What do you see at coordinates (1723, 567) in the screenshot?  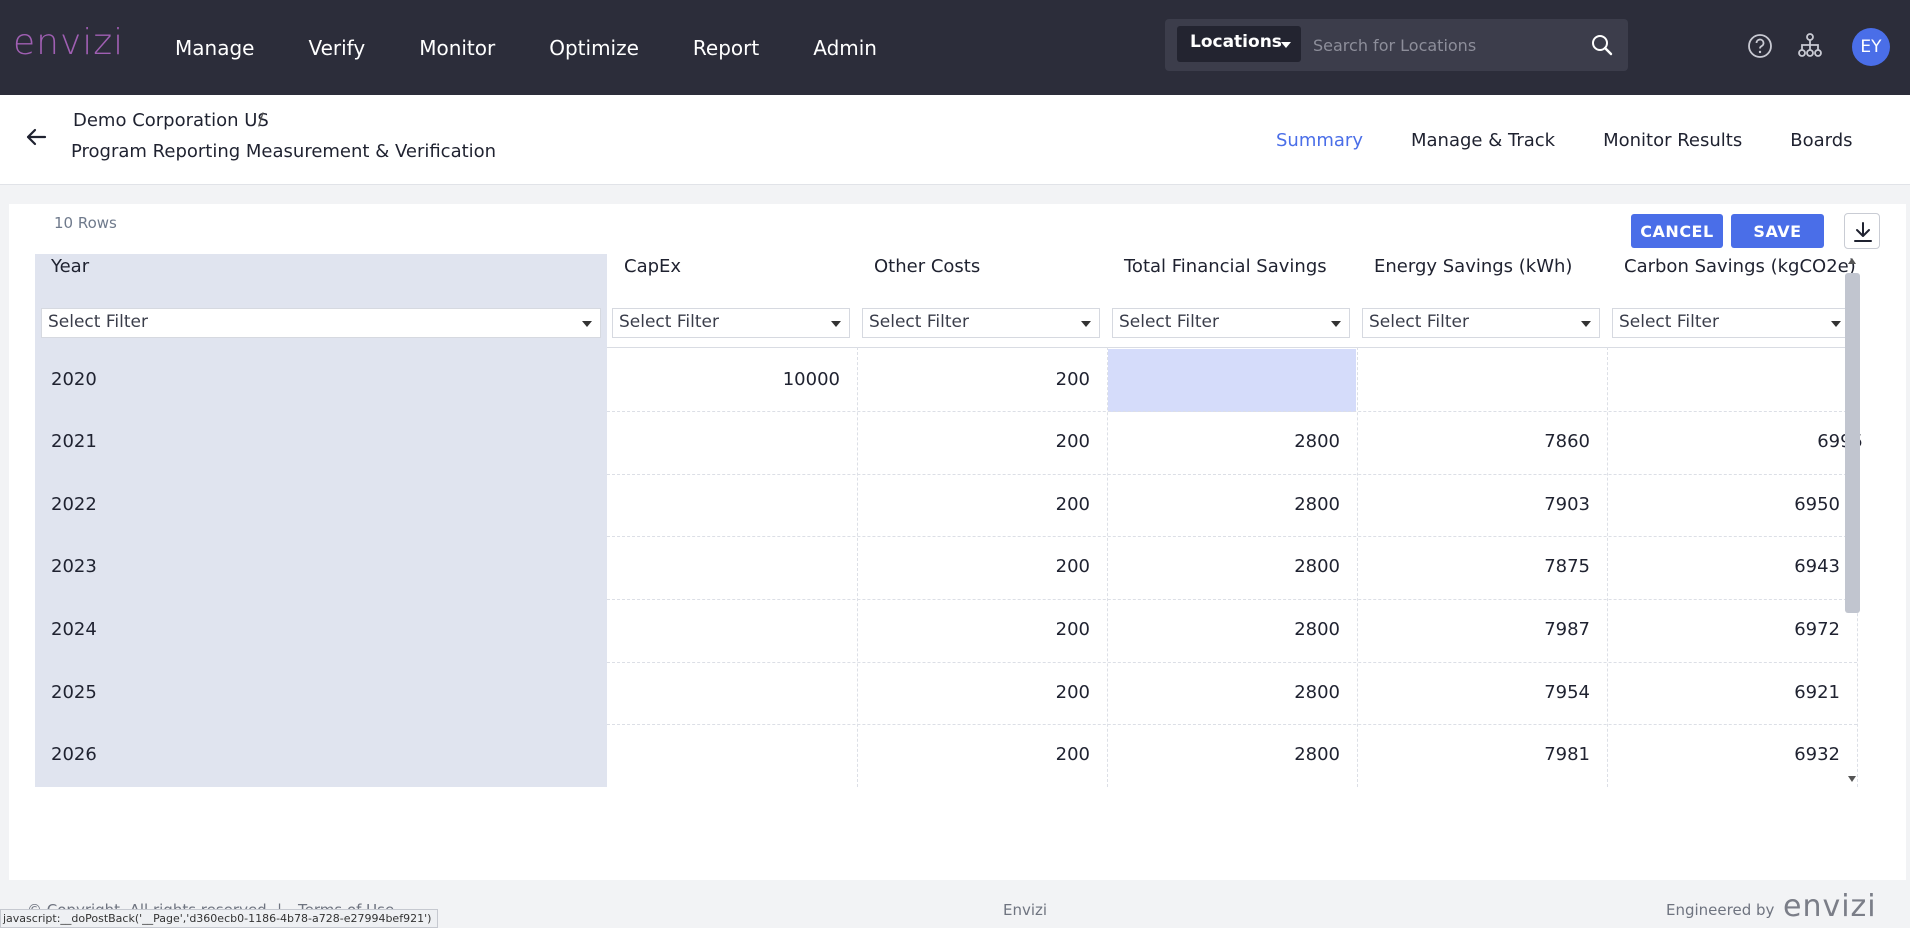 I see `carbon-savings-cell: 6943` at bounding box center [1723, 567].